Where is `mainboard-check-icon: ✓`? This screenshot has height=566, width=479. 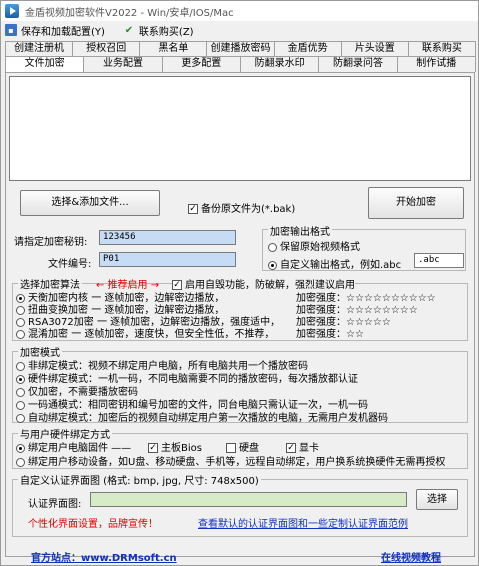
mainboard-check-icon: ✓ is located at coordinates (153, 448).